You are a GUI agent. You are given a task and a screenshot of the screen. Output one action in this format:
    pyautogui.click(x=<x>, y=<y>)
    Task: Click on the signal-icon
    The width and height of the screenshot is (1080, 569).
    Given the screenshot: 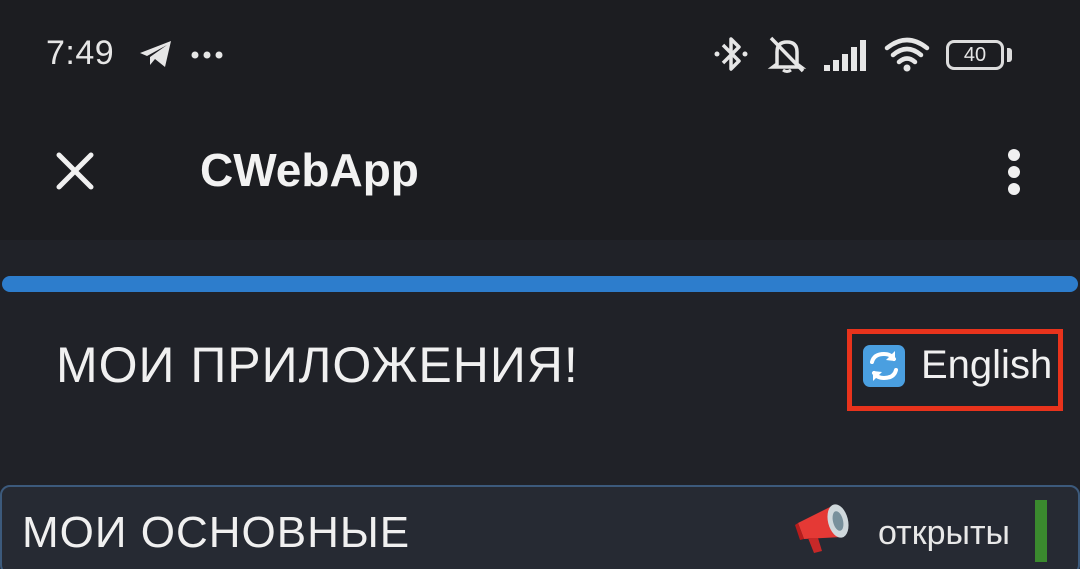 What is the action you would take?
    pyautogui.click(x=845, y=55)
    